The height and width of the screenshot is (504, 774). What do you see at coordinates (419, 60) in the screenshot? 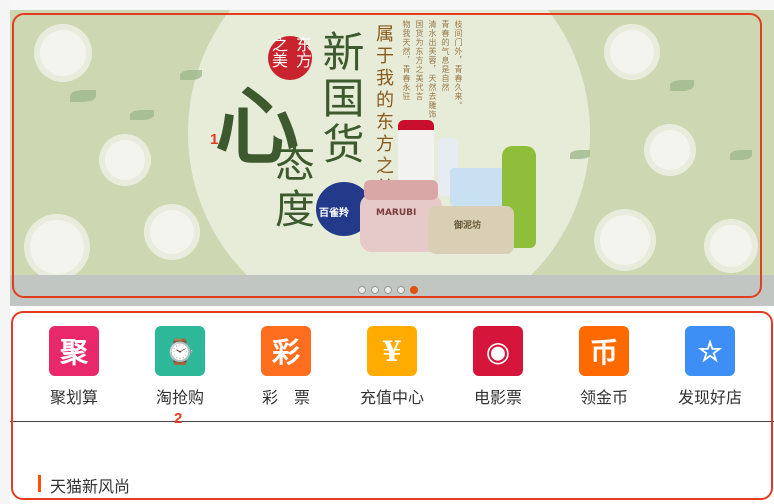
I see `banner-poem-line: 国货为东方之美代言` at bounding box center [419, 60].